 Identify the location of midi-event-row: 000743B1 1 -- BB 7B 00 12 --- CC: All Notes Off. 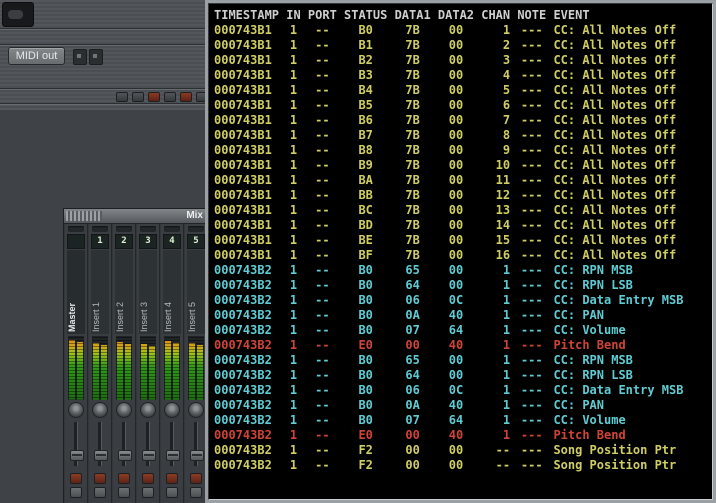
(463, 195).